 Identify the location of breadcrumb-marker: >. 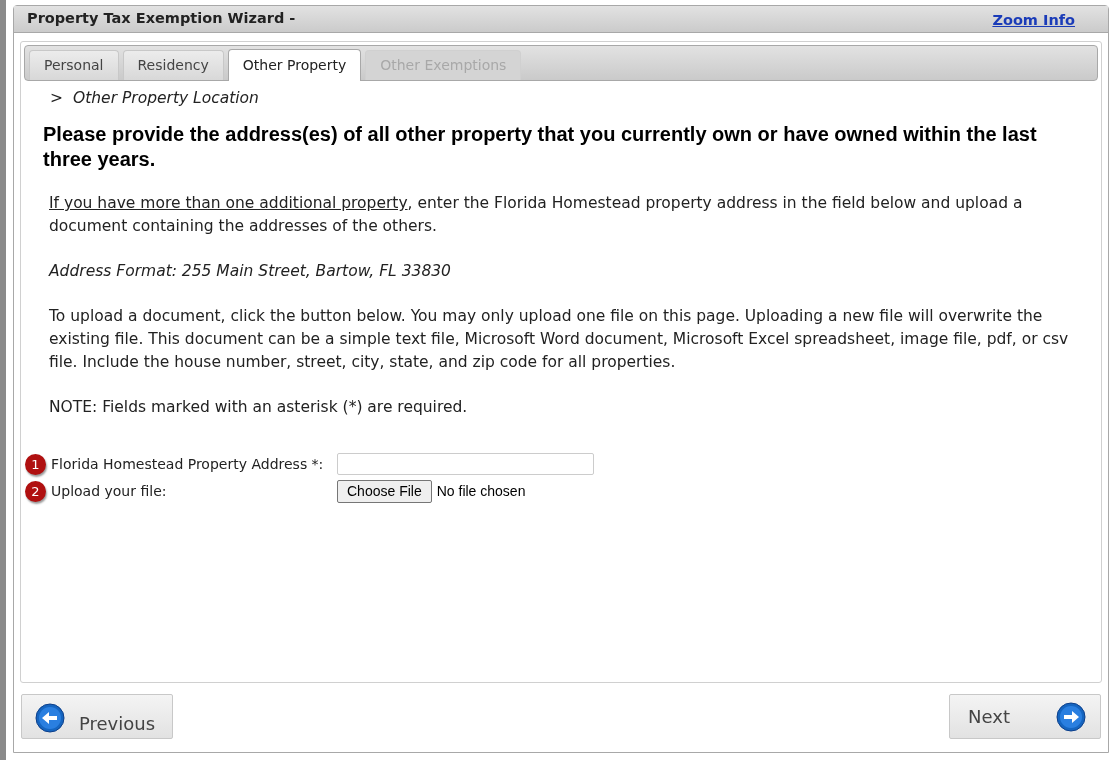
(56, 98).